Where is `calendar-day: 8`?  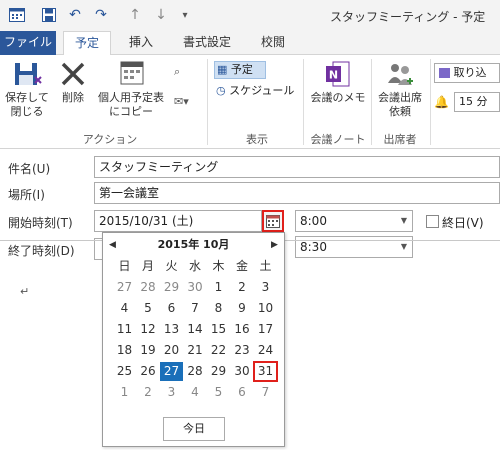
calendar-day: 8 is located at coordinates (218, 308).